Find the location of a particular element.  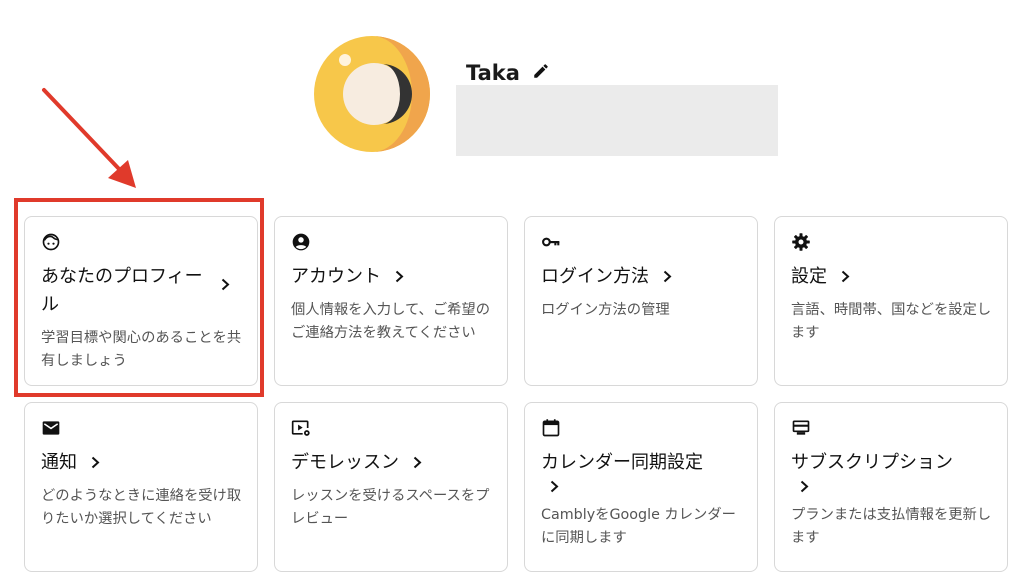

edit-pencil-icon is located at coordinates (541, 71).